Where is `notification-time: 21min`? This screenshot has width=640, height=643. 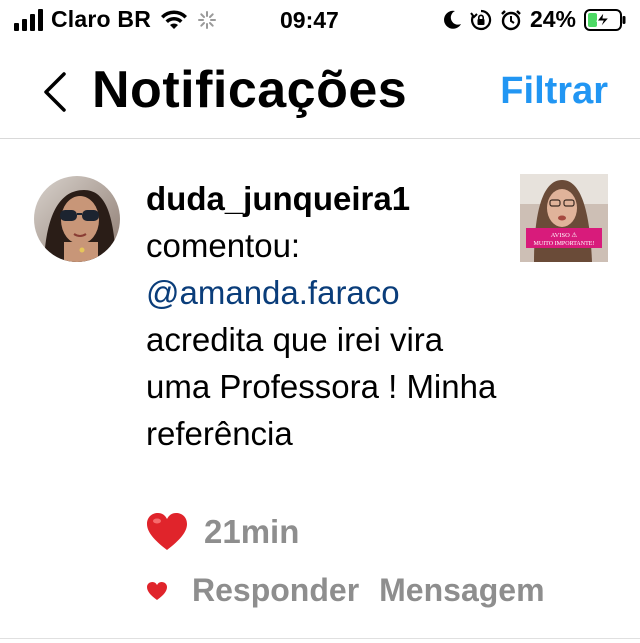 notification-time: 21min is located at coordinates (252, 531).